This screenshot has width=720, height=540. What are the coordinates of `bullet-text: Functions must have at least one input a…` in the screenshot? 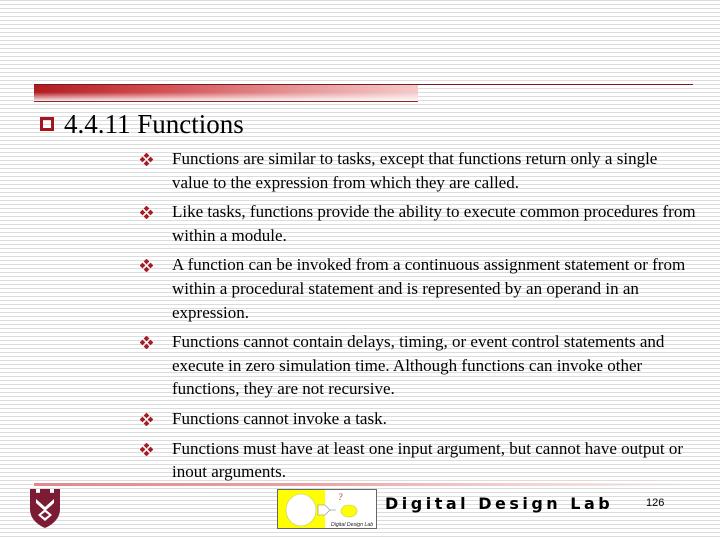 It's located at (428, 460).